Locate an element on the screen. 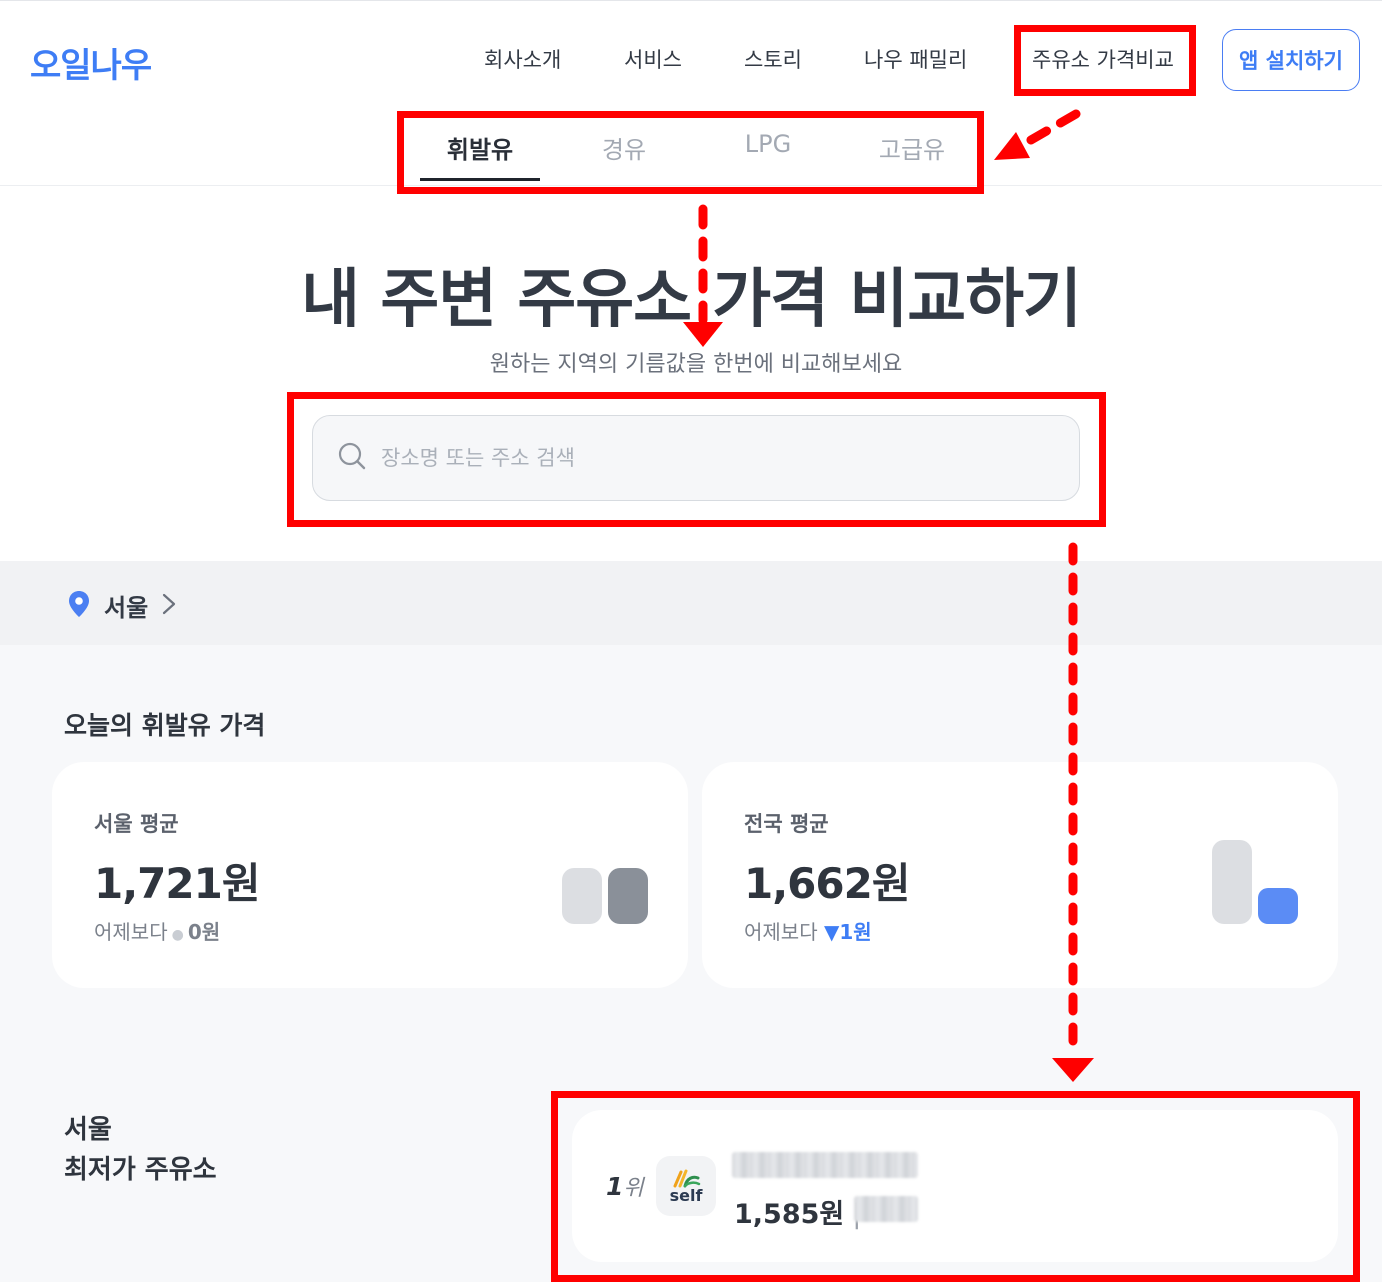 This screenshot has width=1382, height=1282. delta-value: 1원 is located at coordinates (855, 932).